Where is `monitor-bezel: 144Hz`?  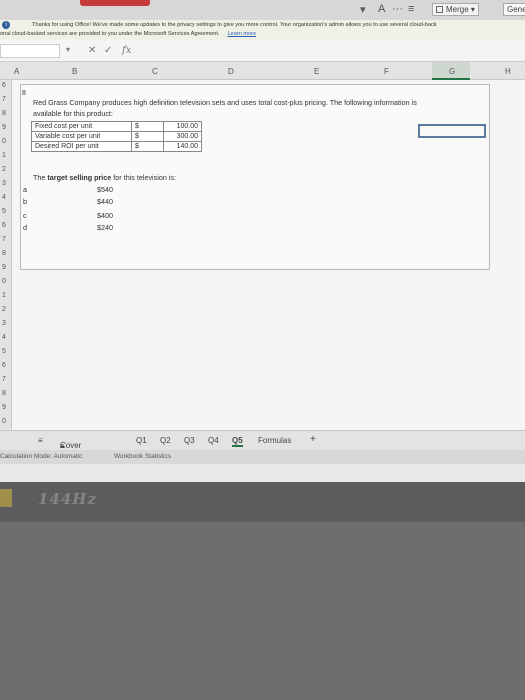 monitor-bezel: 144Hz is located at coordinates (262, 502).